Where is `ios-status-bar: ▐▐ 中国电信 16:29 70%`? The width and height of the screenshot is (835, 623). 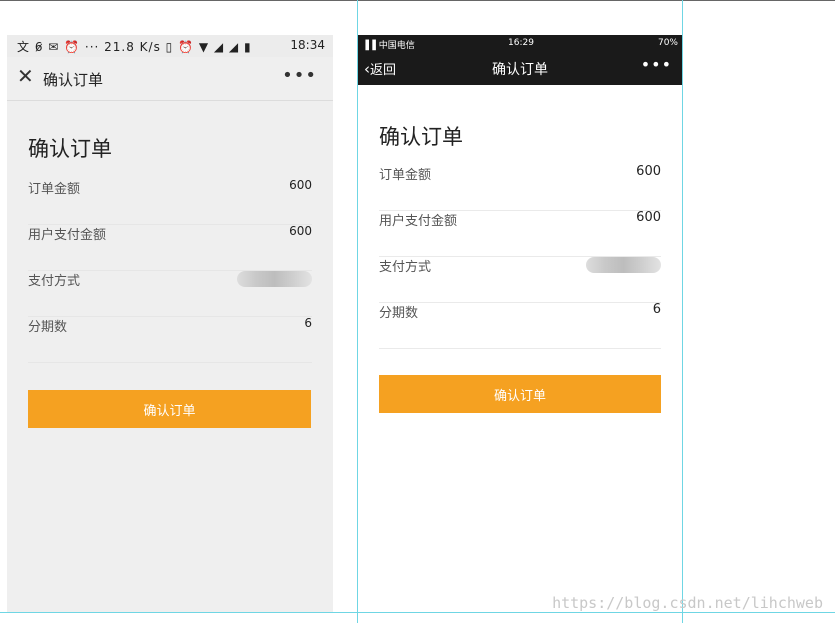
ios-status-bar: ▐▐ 中国电信 16:29 70% is located at coordinates (520, 43).